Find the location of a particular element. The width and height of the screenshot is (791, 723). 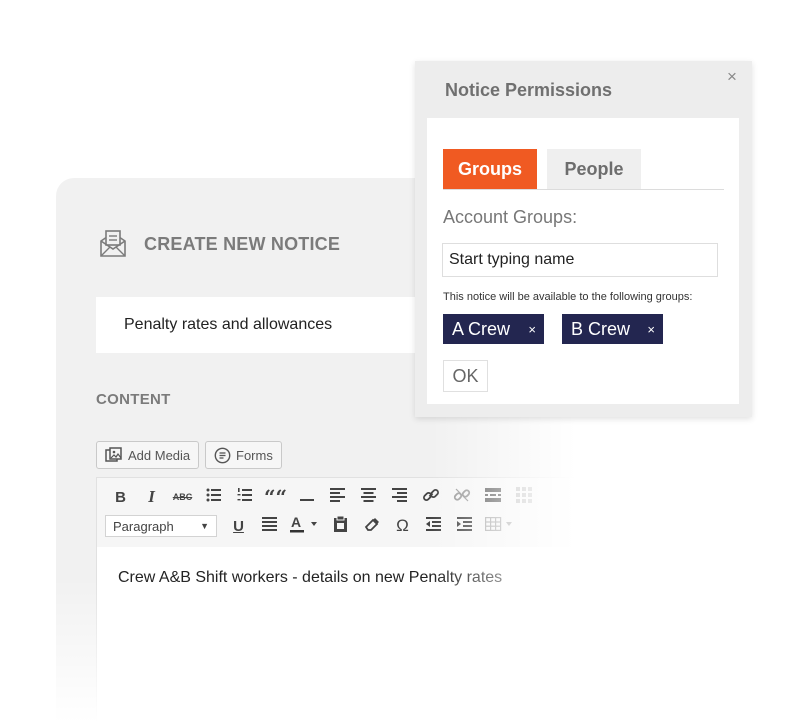

tab-groups: Groups is located at coordinates (490, 169).